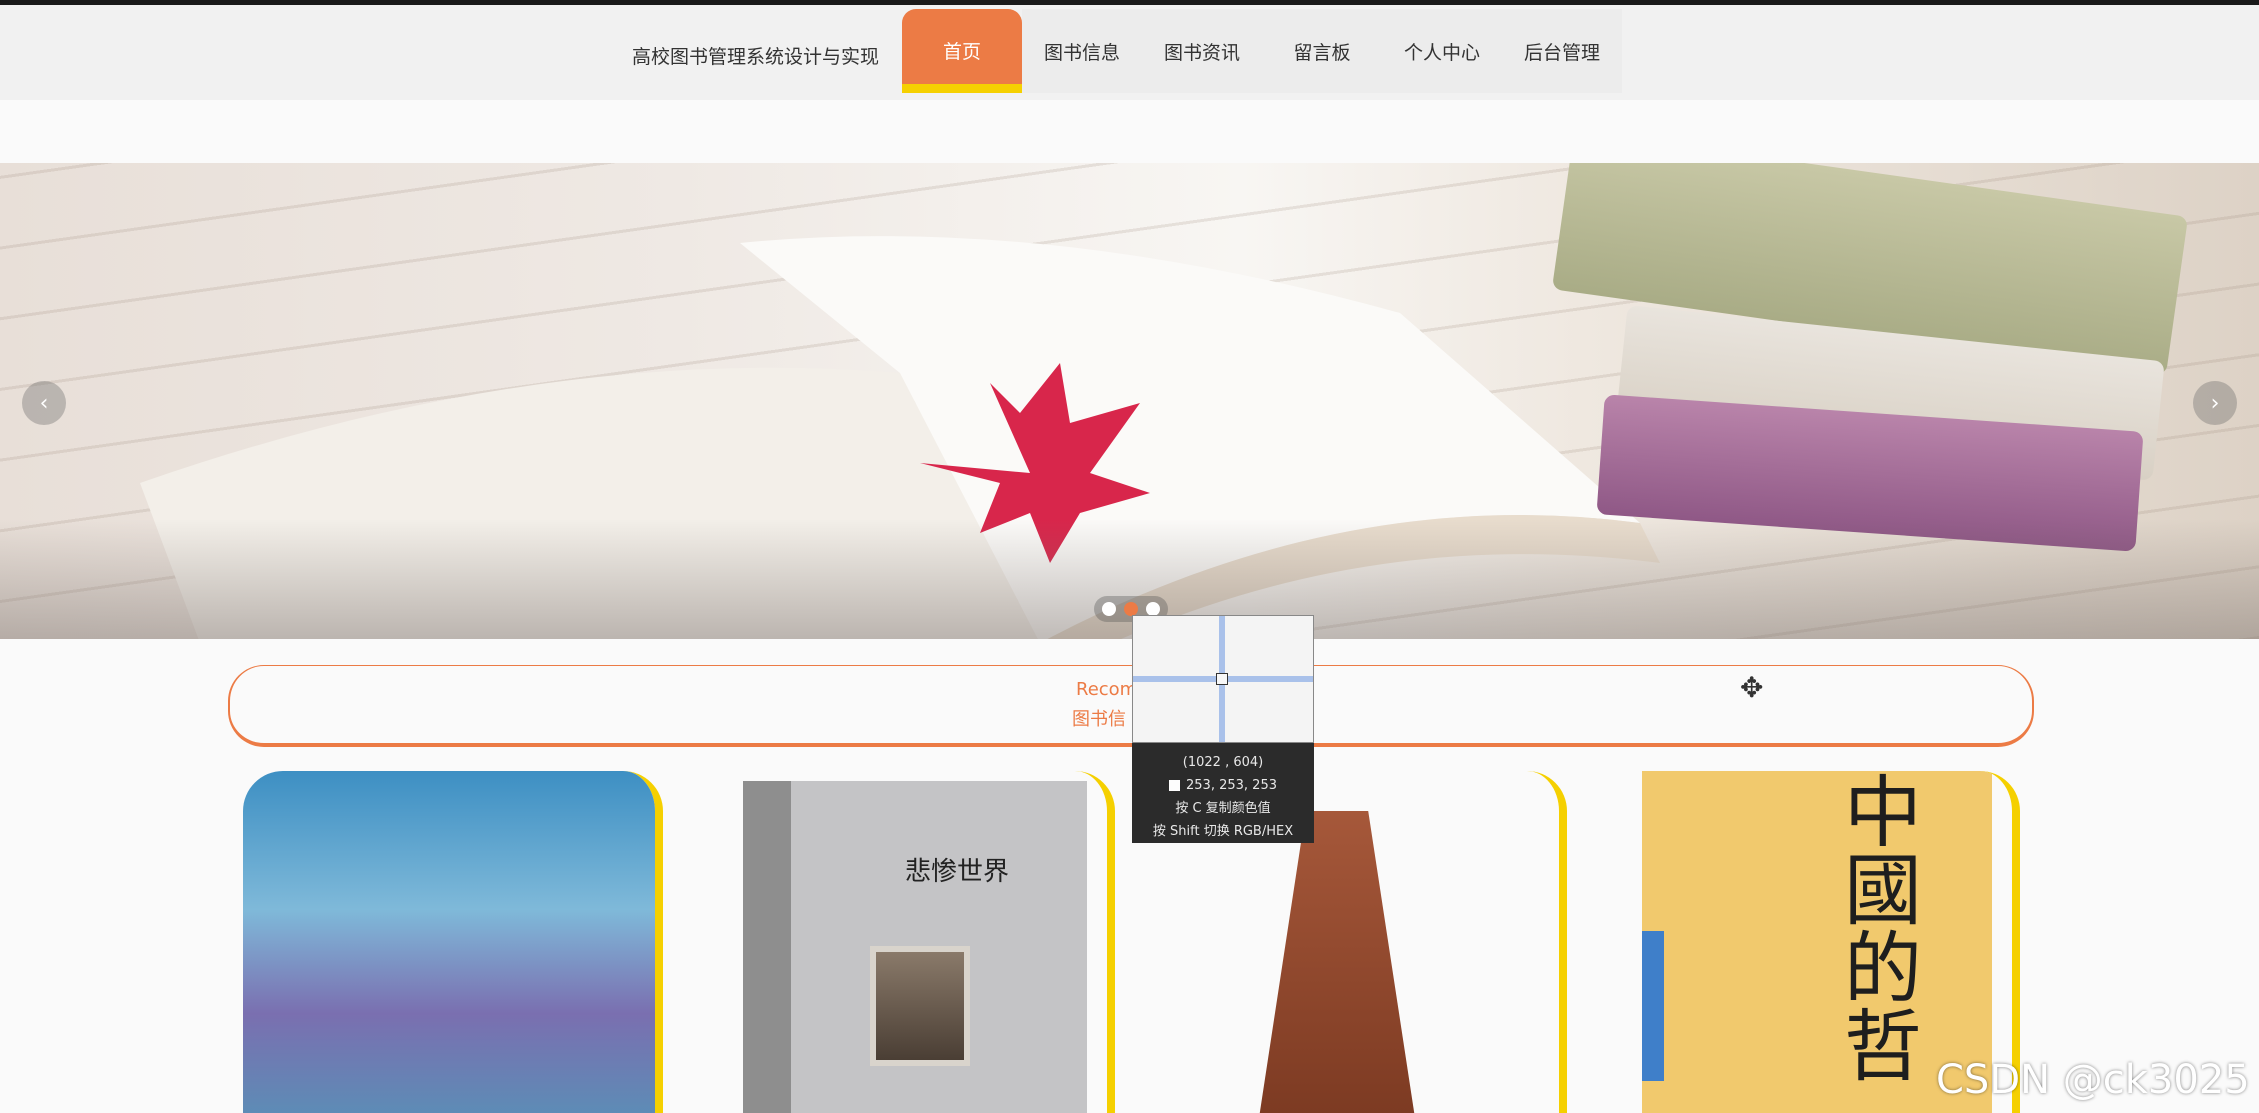 Image resolution: width=2259 pixels, height=1113 pixels. What do you see at coordinates (1223, 808) in the screenshot?
I see `color-picker-copy-hint: 按 C 复制颜色值` at bounding box center [1223, 808].